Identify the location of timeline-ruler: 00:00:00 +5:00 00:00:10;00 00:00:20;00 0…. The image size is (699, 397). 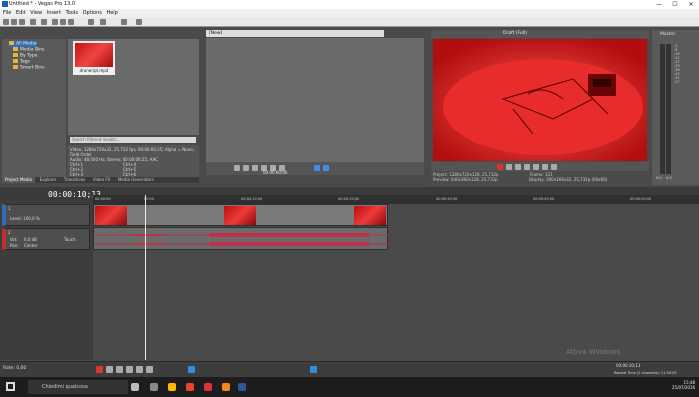
(396, 199).